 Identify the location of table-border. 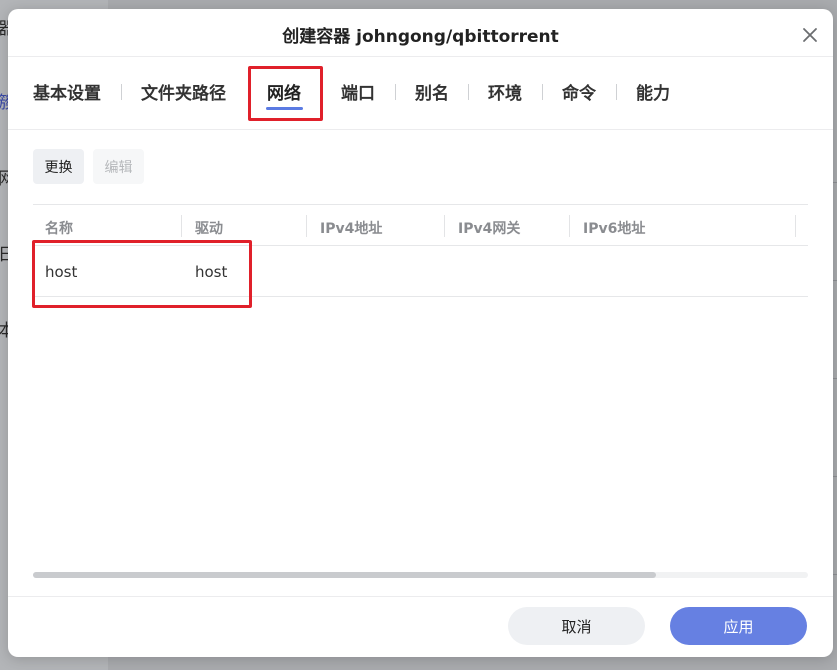
(420, 204).